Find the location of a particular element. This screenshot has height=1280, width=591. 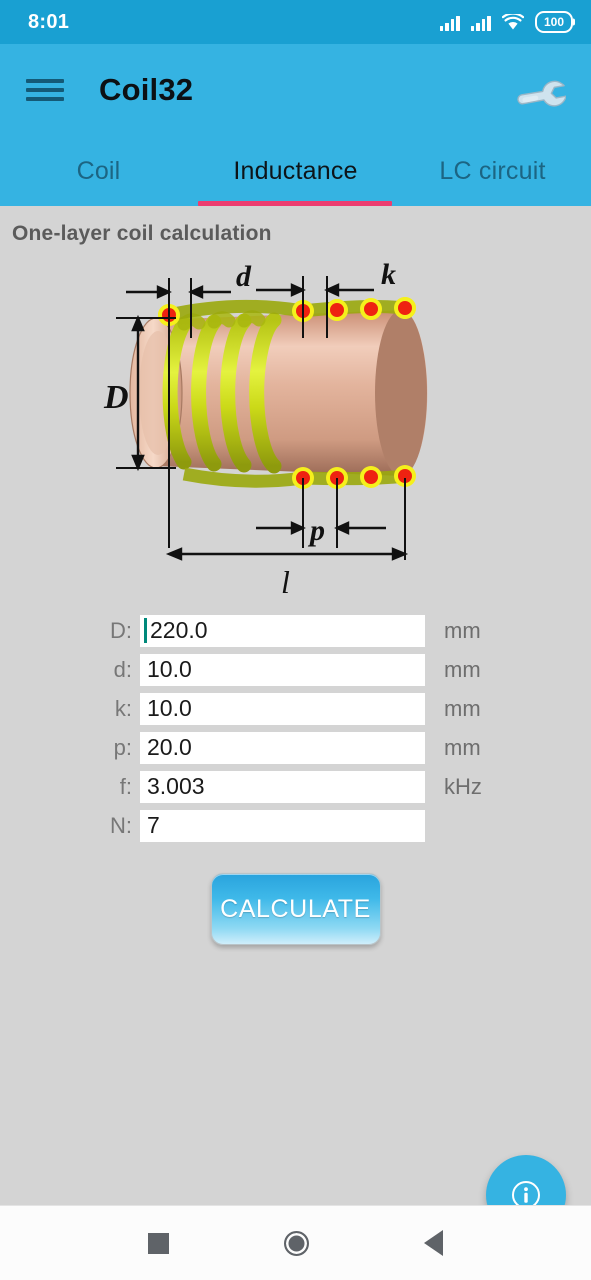

field-unit-d: mm is located at coordinates (462, 669).